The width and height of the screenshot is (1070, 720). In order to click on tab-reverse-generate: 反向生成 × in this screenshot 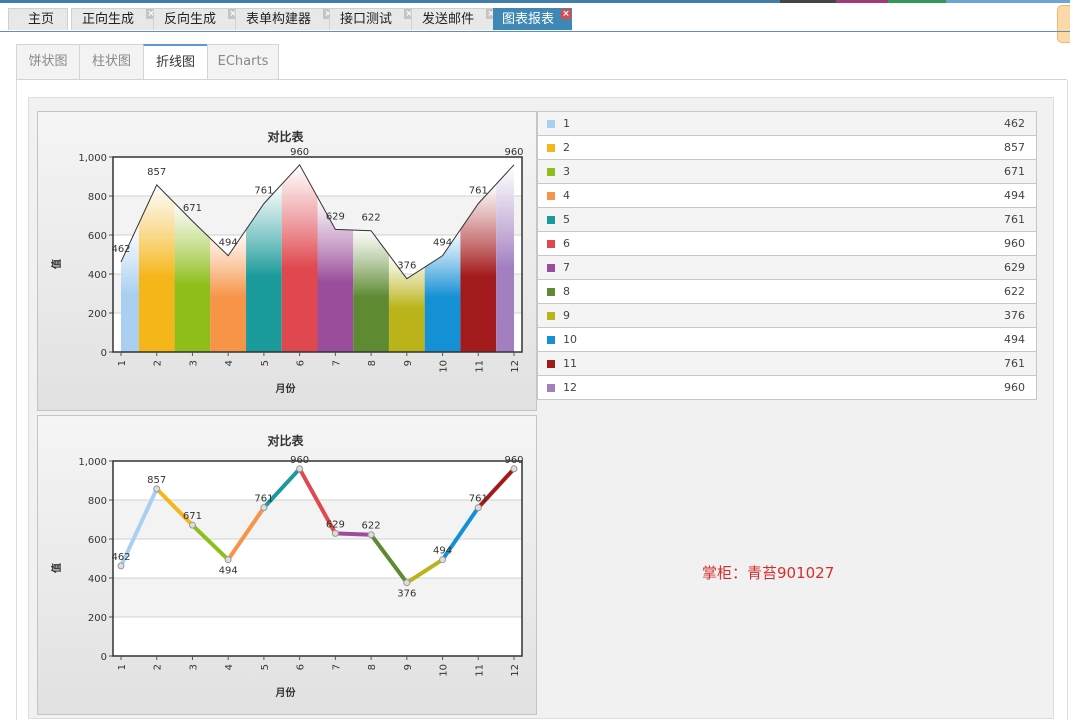, I will do `click(196, 19)`.